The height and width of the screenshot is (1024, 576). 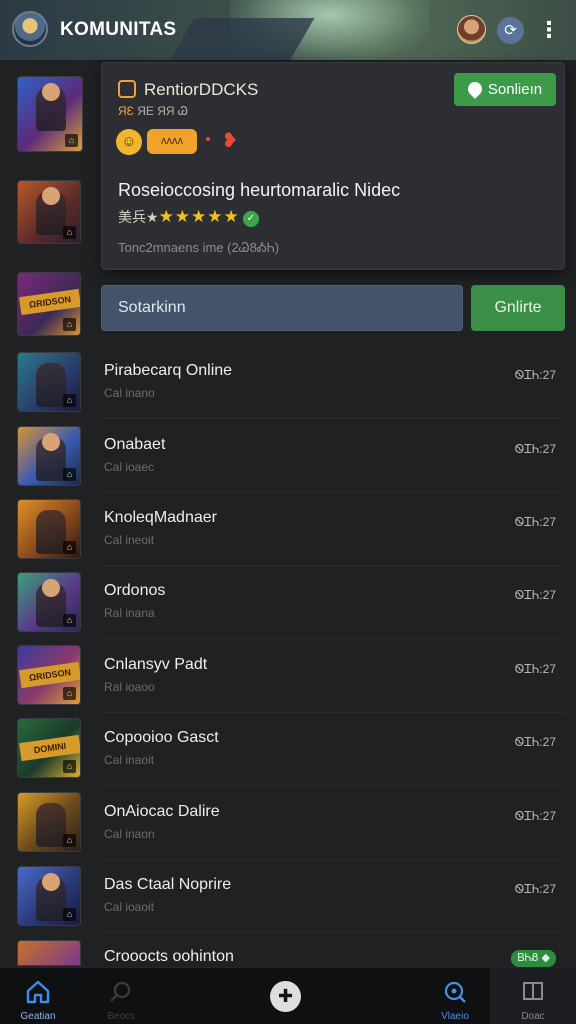 What do you see at coordinates (49, 822) in the screenshot?
I see `thumbnail-10: ⌂` at bounding box center [49, 822].